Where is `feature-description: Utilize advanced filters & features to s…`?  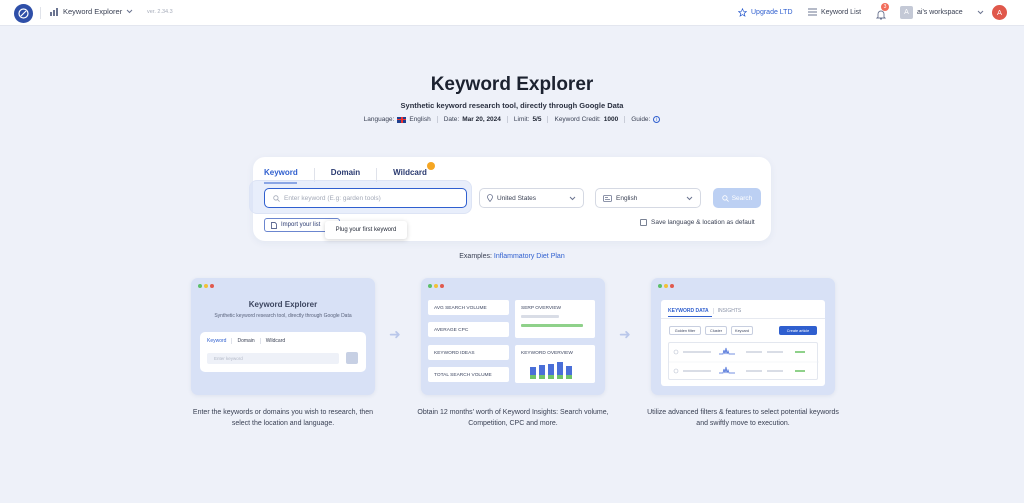 feature-description: Utilize advanced filters & features to s… is located at coordinates (743, 418).